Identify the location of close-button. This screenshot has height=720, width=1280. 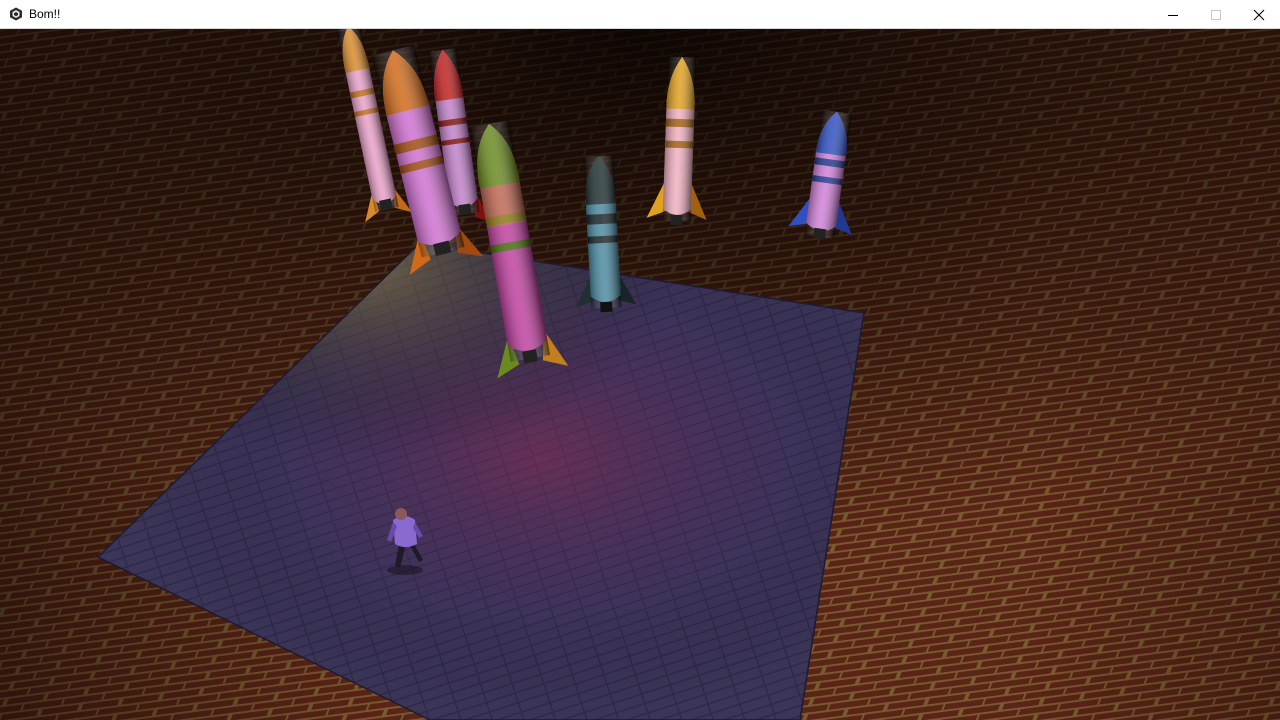
(1258, 14).